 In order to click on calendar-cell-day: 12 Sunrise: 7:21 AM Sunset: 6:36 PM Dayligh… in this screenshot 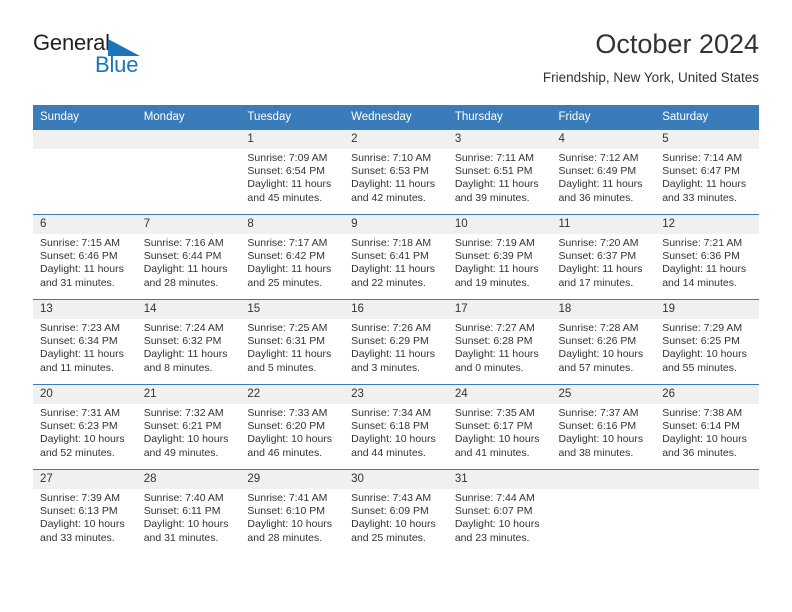, I will do `click(707, 257)`.